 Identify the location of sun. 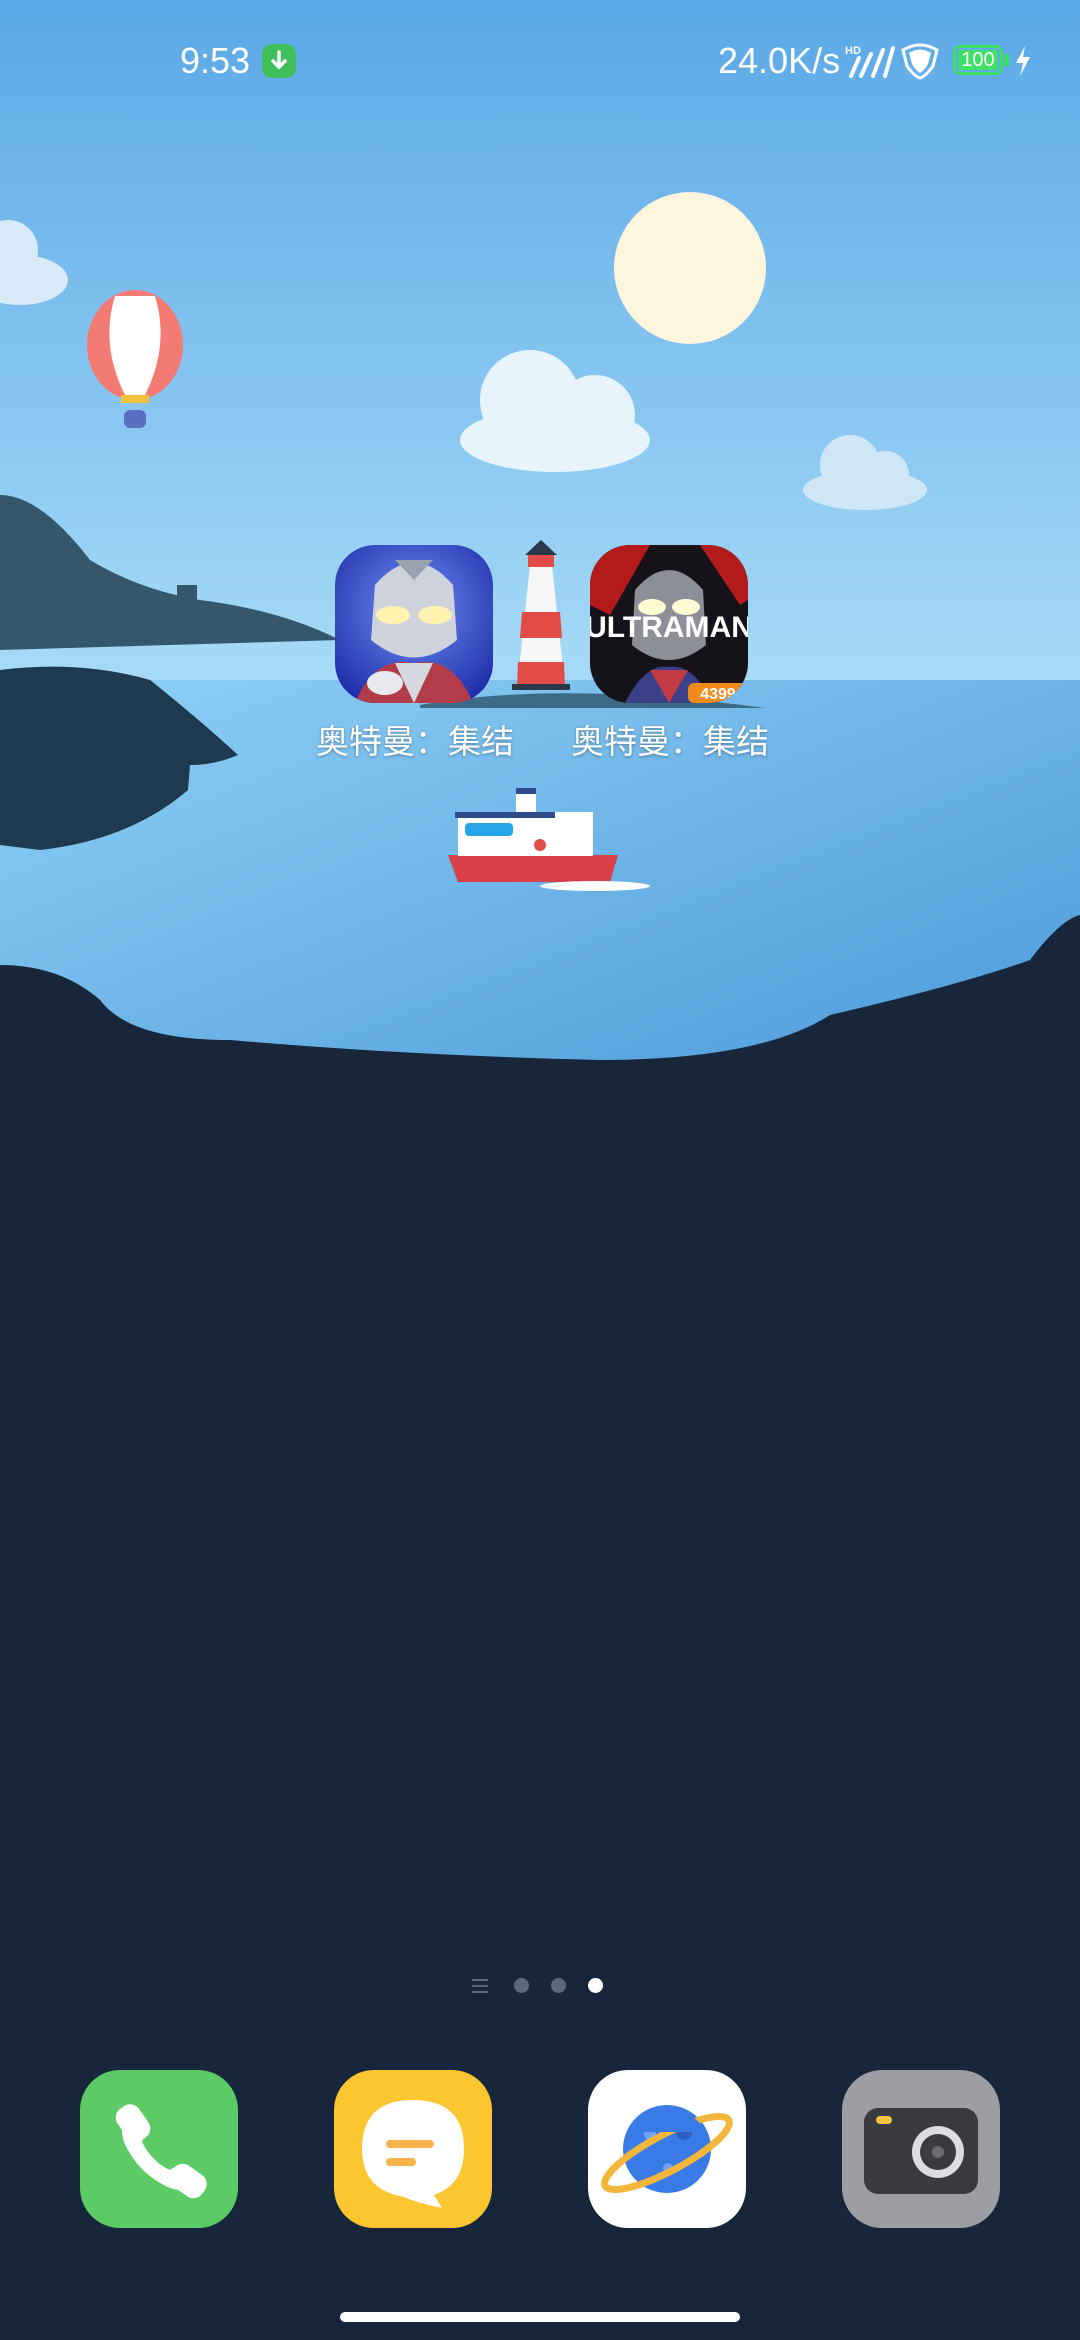
(690, 268).